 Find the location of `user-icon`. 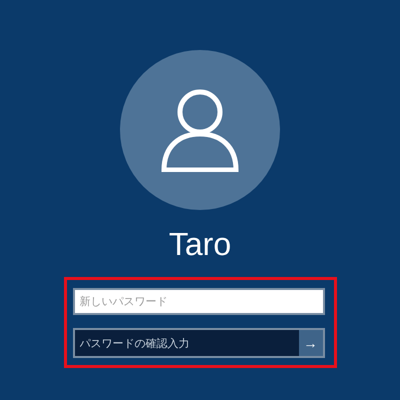

user-icon is located at coordinates (200, 130).